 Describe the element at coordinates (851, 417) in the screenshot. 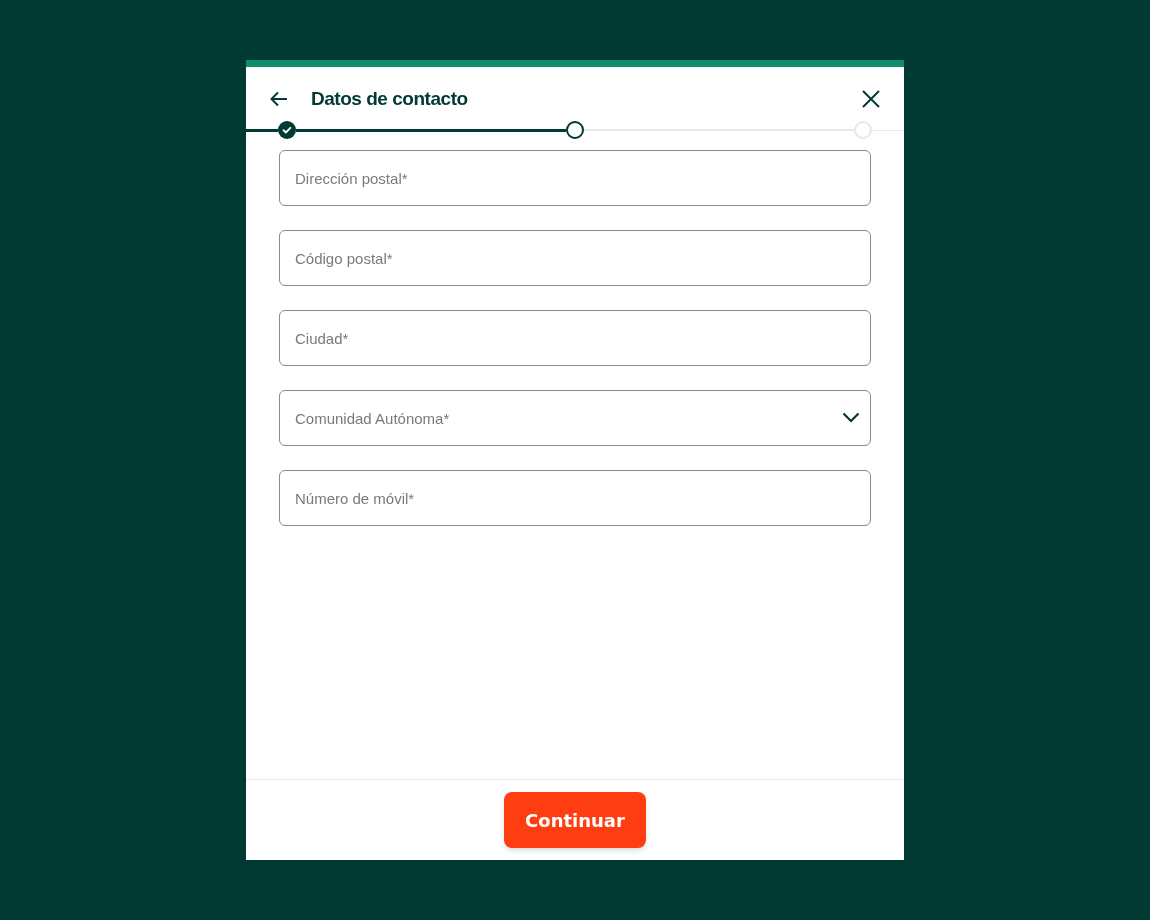

I see `chevron-down-icon` at that location.